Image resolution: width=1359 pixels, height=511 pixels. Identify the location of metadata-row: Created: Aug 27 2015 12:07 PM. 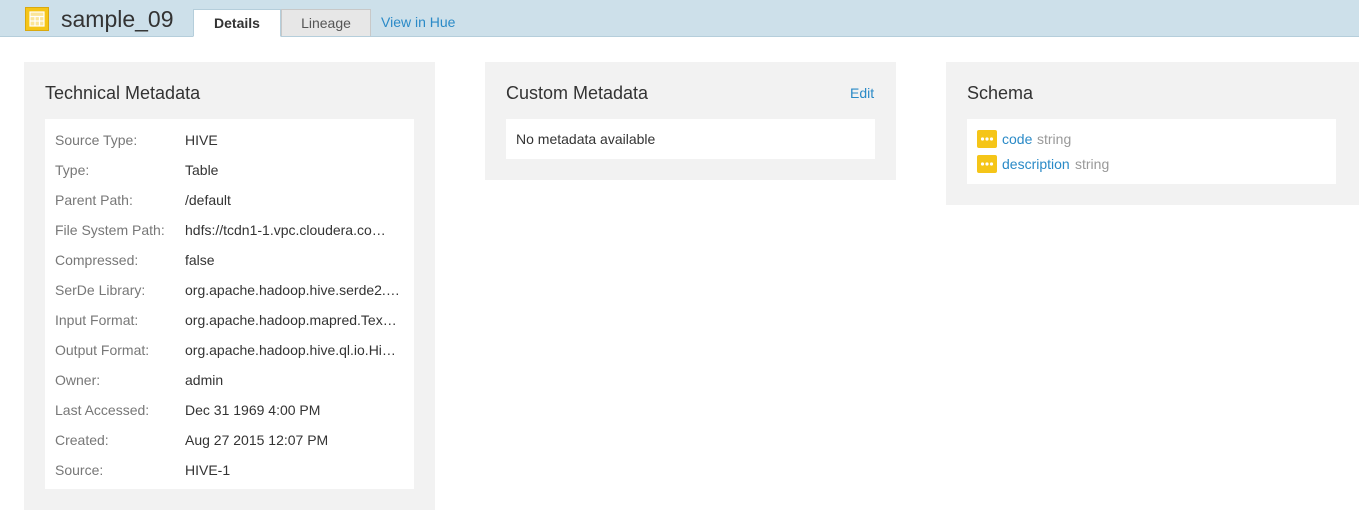
(229, 434).